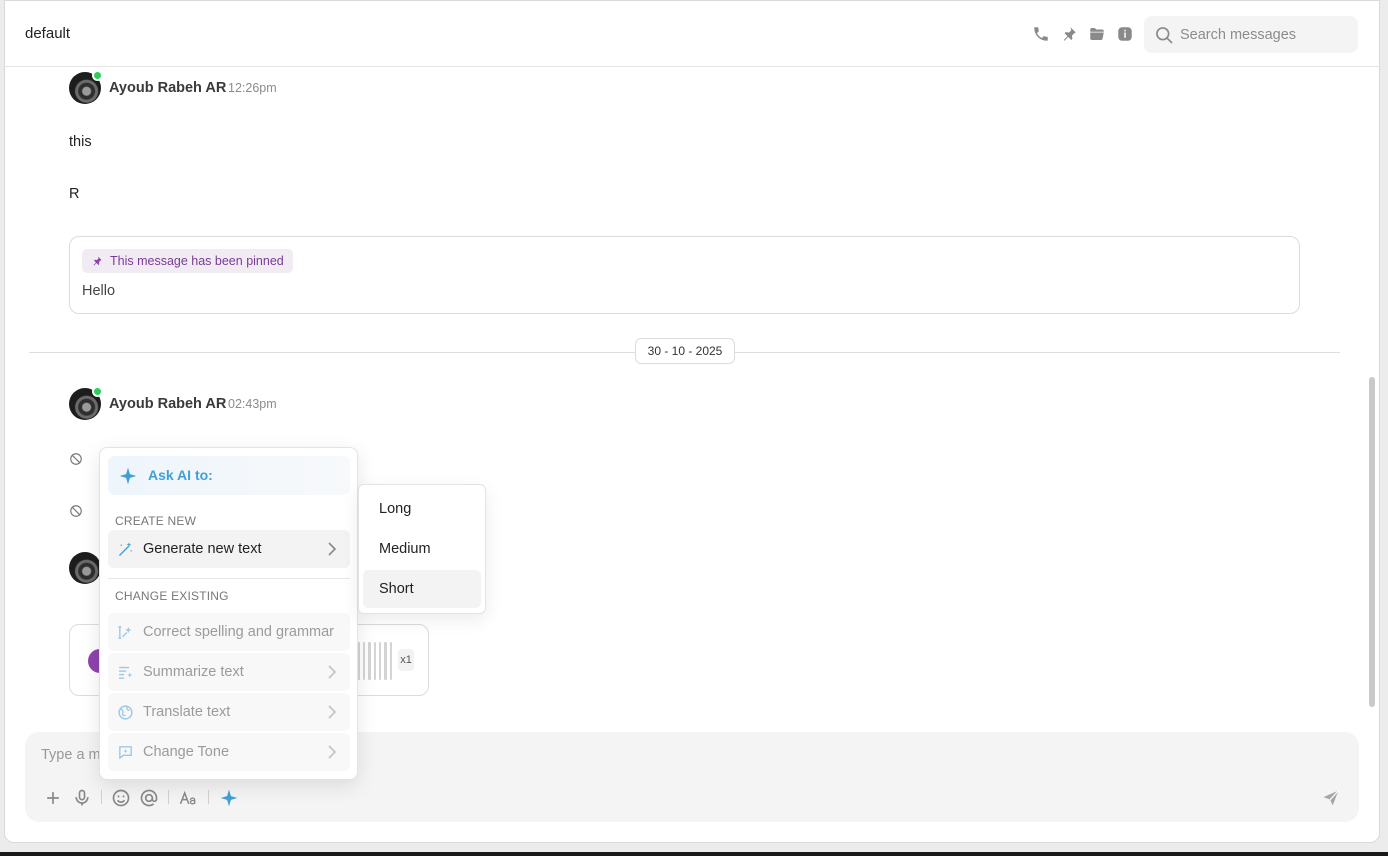 This screenshot has height=856, width=1388. I want to click on search-input, so click(1265, 35).